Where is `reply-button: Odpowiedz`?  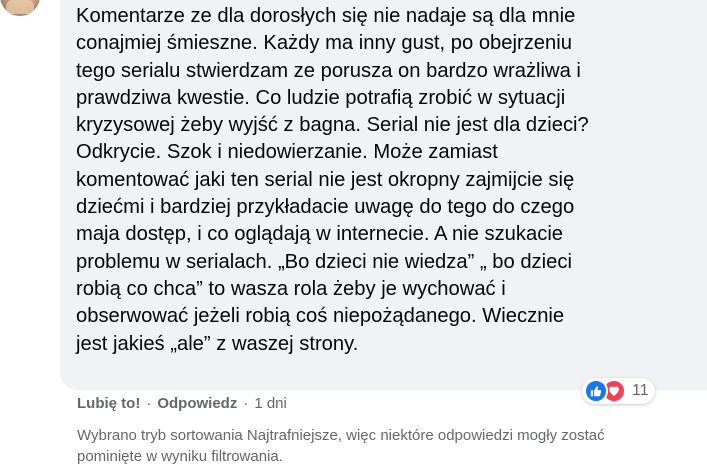 reply-button: Odpowiedz is located at coordinates (197, 403).